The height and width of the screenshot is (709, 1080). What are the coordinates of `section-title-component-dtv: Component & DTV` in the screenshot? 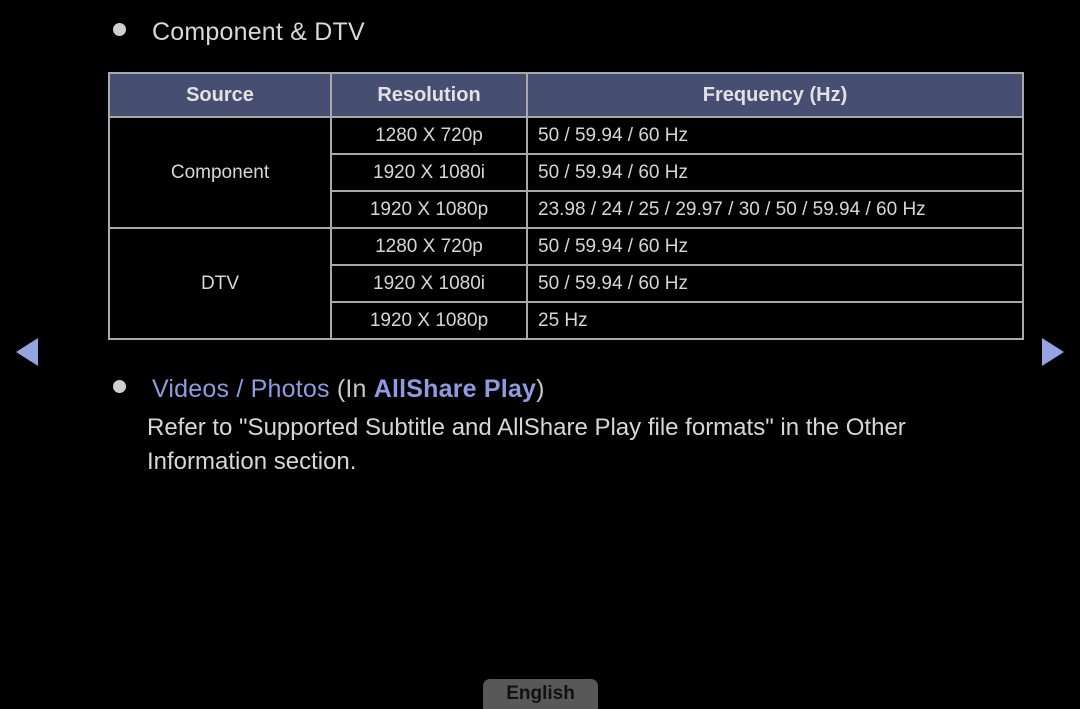 It's located at (258, 32).